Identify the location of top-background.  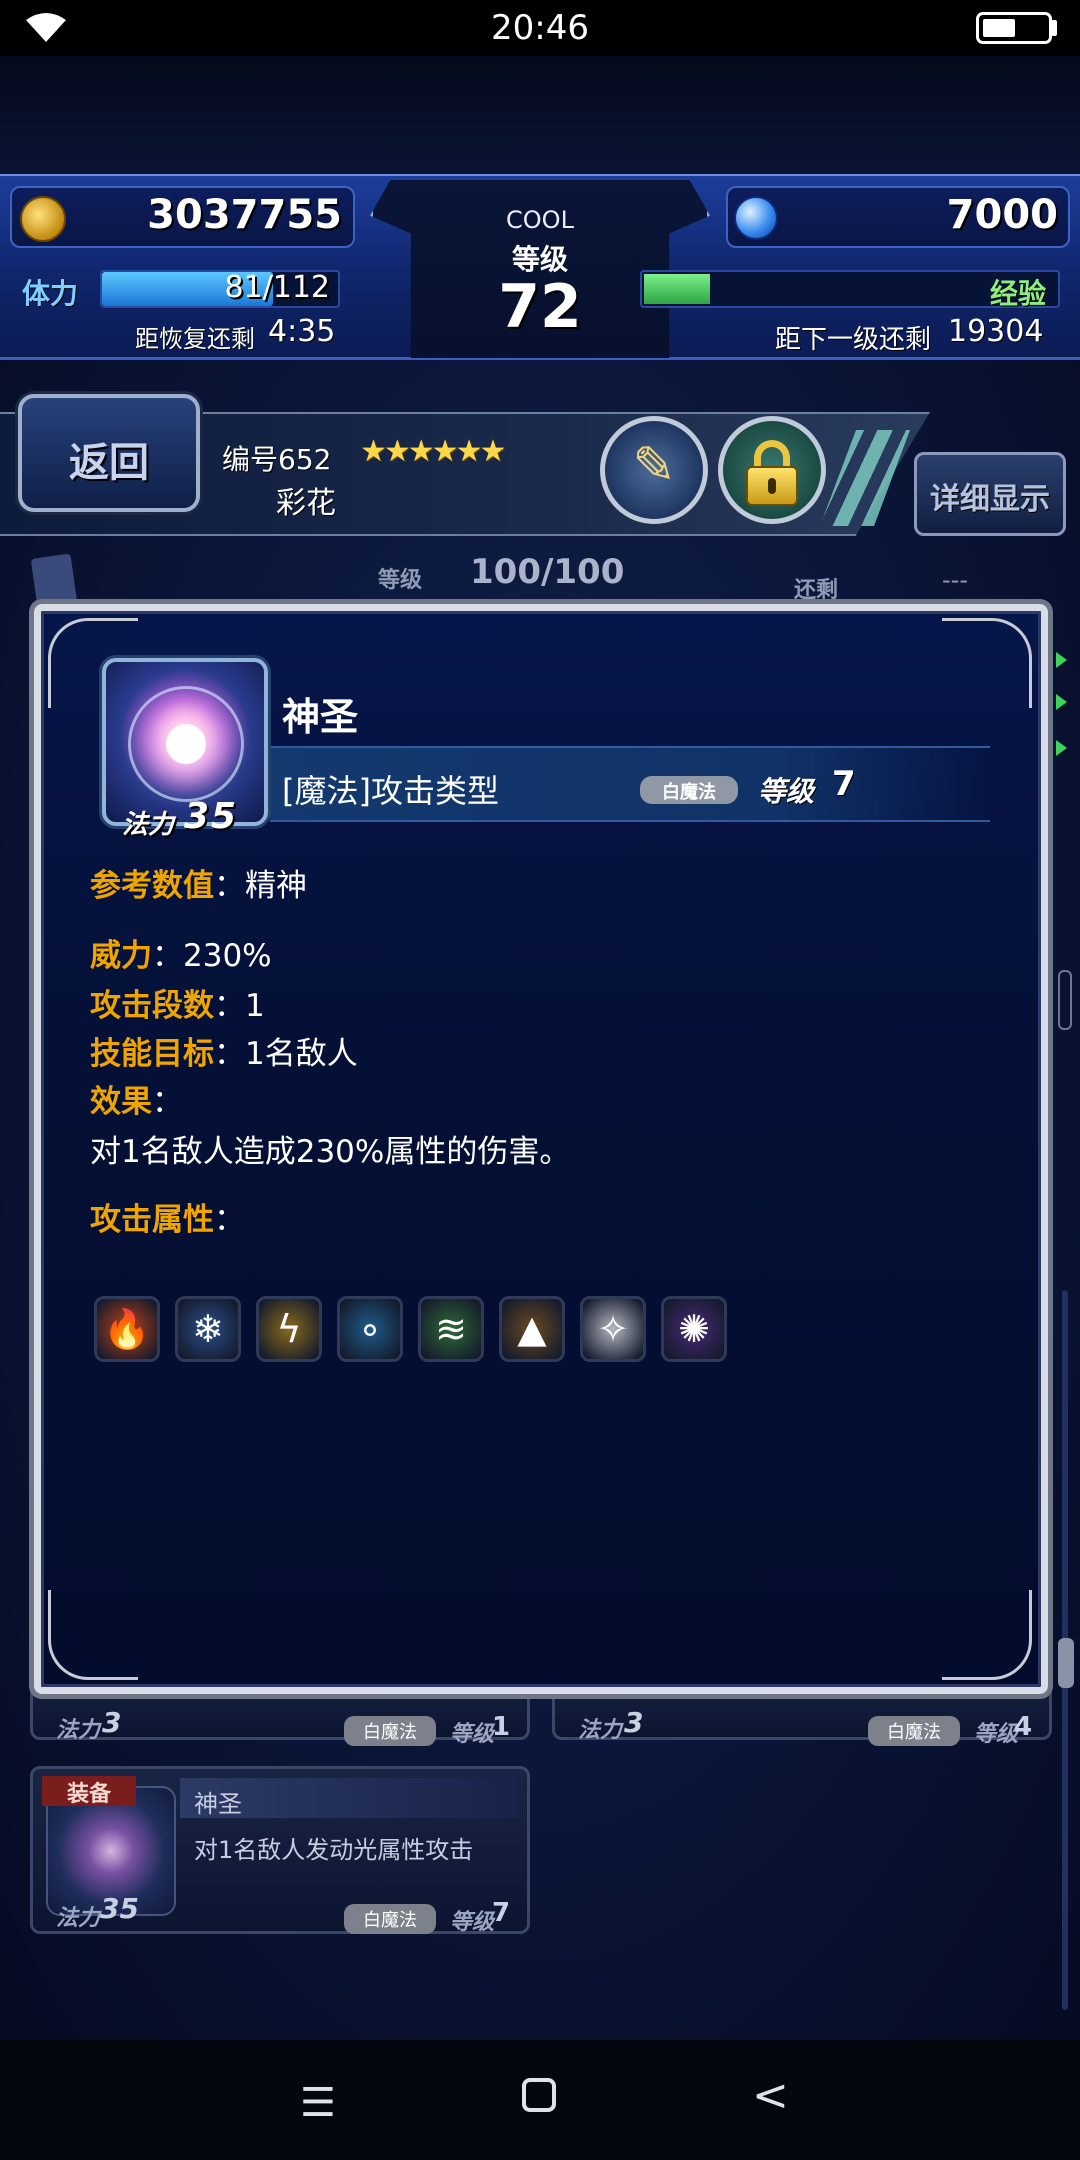
(540, 116).